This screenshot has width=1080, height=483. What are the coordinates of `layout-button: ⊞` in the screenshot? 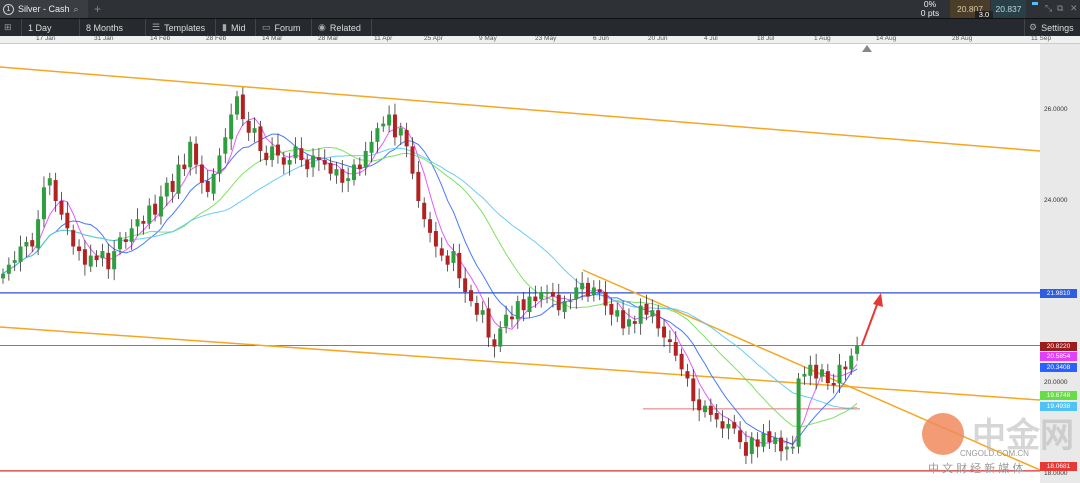 It's located at (11, 27).